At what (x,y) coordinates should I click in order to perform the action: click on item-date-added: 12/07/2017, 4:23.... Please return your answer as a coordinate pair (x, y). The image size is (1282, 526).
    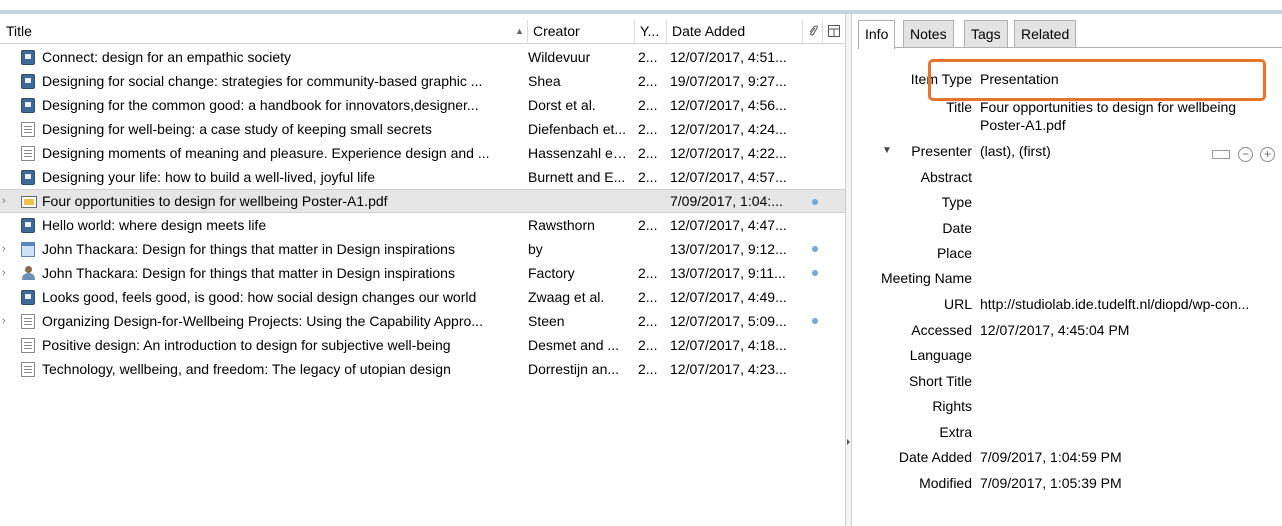
    Looking at the image, I should click on (728, 369).